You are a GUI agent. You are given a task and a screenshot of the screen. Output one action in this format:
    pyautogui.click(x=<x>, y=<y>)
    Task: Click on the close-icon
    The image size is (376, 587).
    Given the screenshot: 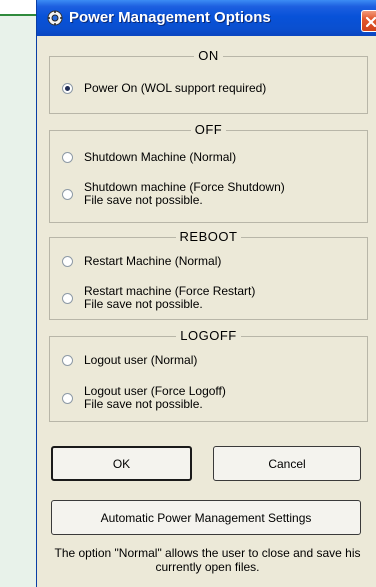 What is the action you would take?
    pyautogui.click(x=370, y=22)
    